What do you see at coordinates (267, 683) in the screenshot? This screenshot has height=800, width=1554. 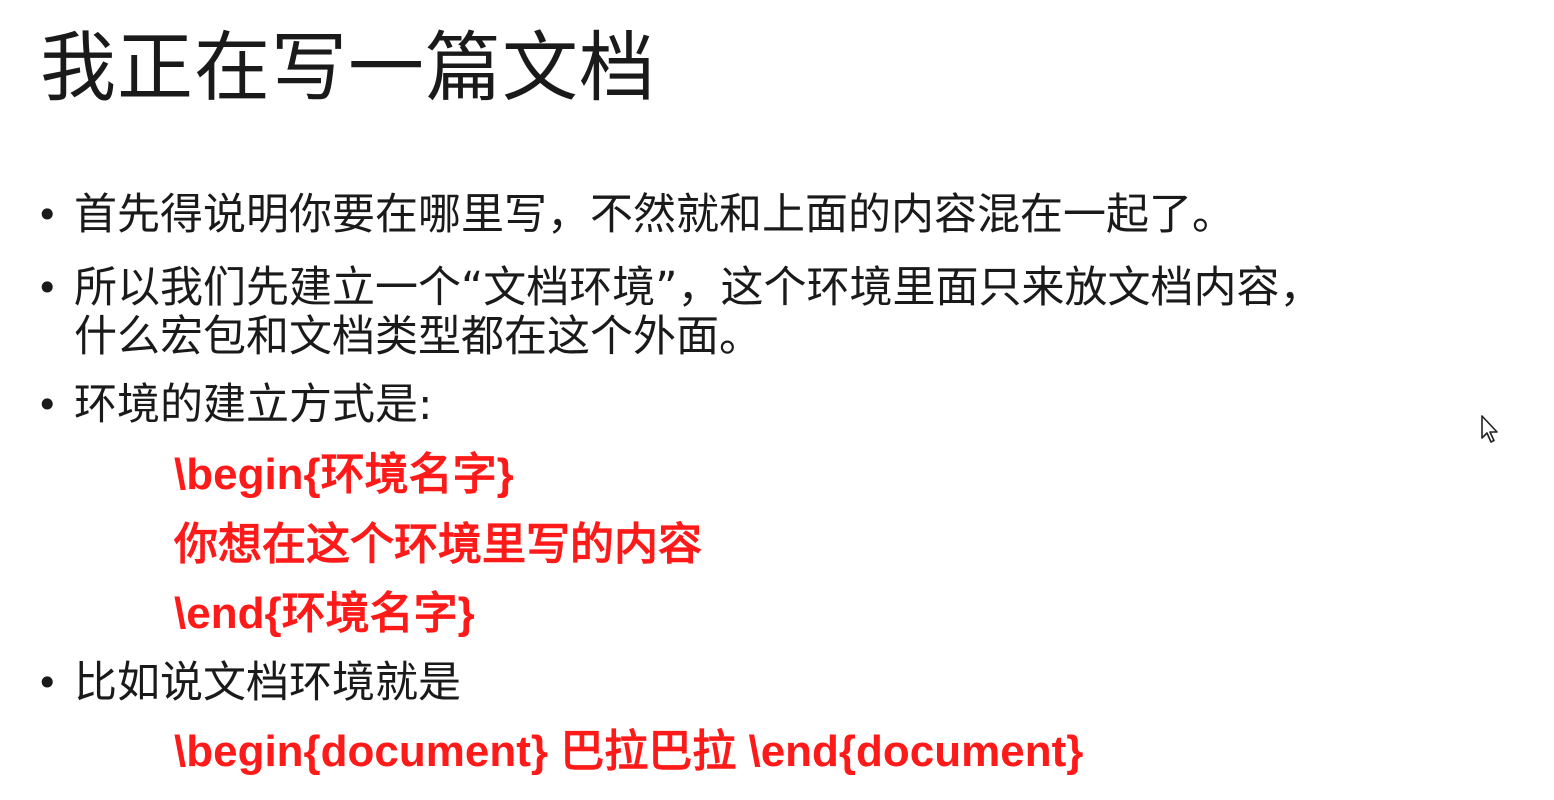 I see `bullet-text: 比如说文档环境就是` at bounding box center [267, 683].